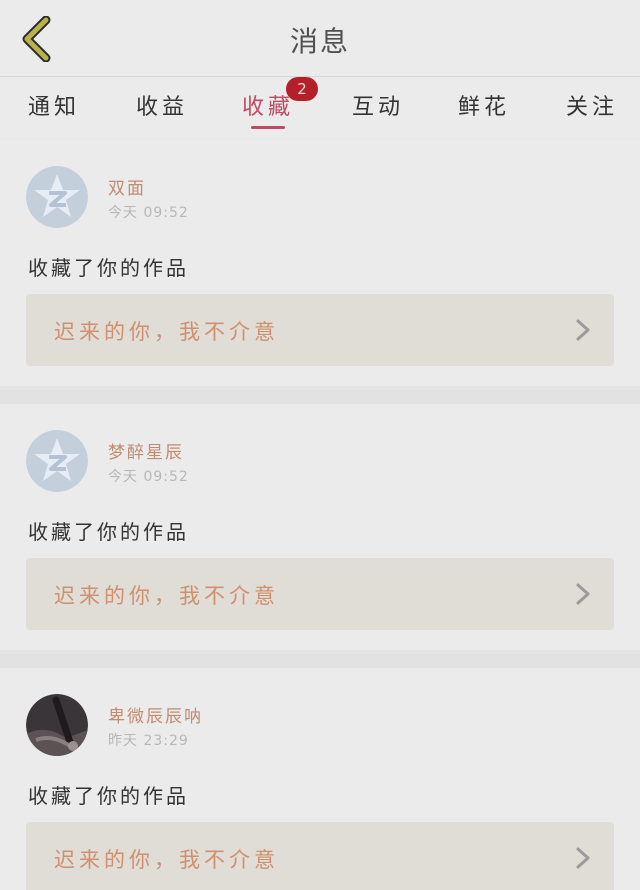 Image resolution: width=640 pixels, height=890 pixels. I want to click on tab-label: 关注, so click(592, 107).